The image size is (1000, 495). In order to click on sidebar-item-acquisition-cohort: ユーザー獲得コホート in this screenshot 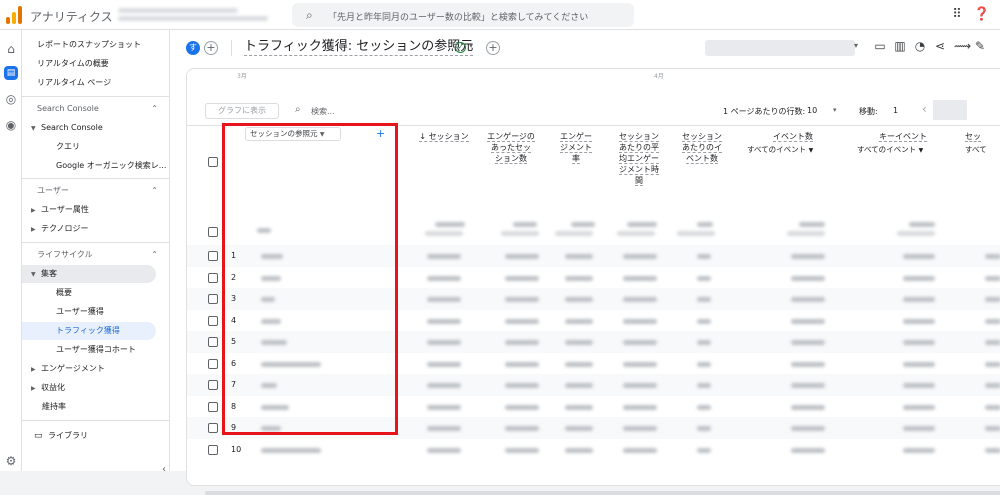, I will do `click(96, 350)`.